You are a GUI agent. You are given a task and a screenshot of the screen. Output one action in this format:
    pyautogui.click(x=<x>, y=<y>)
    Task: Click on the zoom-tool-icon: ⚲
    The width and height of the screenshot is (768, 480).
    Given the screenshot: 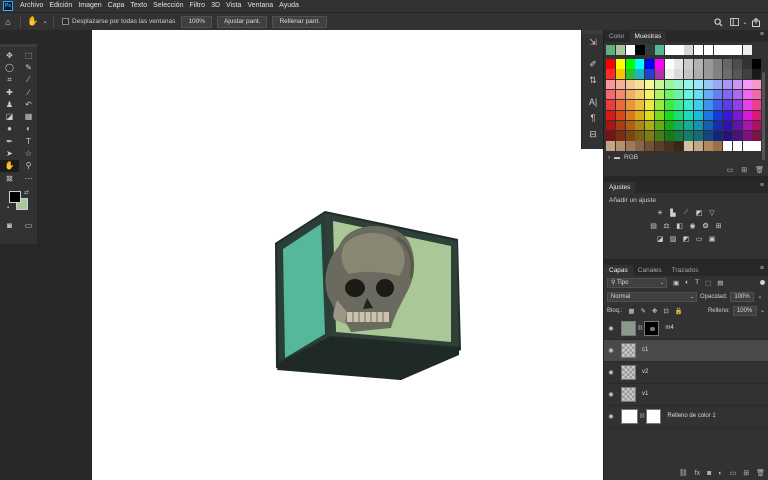 What is the action you would take?
    pyautogui.click(x=28, y=166)
    